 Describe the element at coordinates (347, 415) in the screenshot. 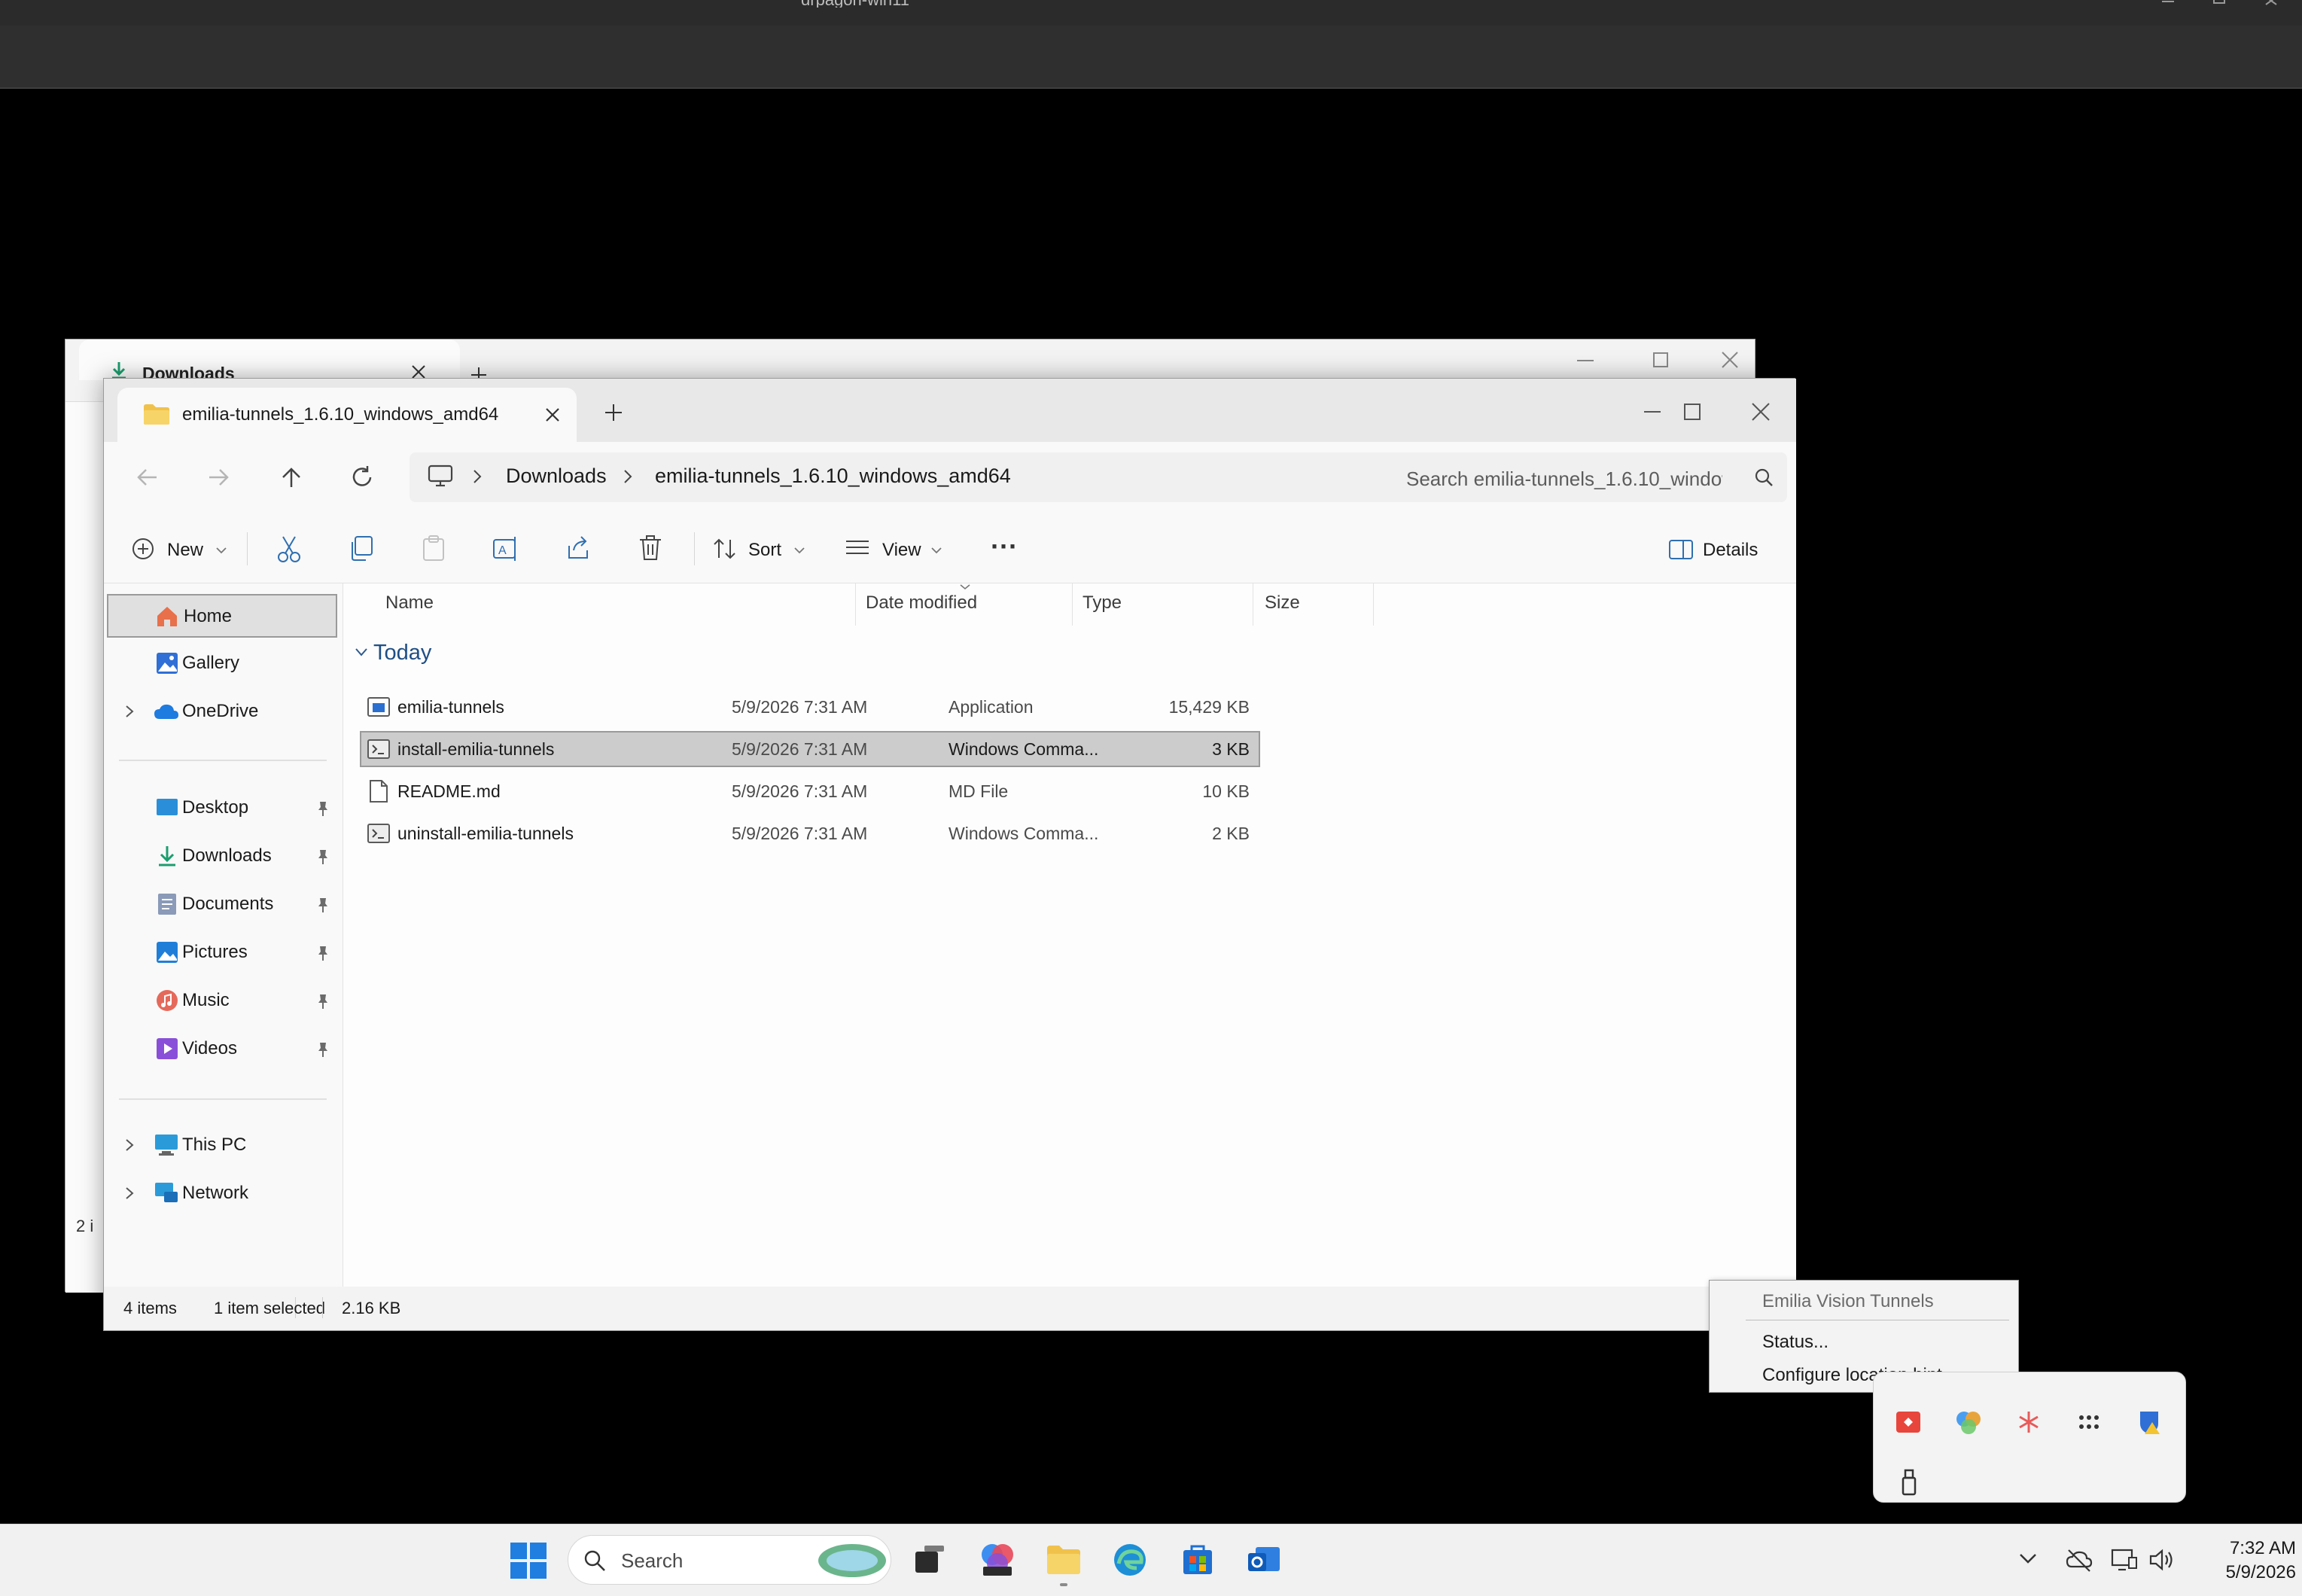

I see `active-tab: emilia-tunnels_1.6.10_windows_amd64` at that location.